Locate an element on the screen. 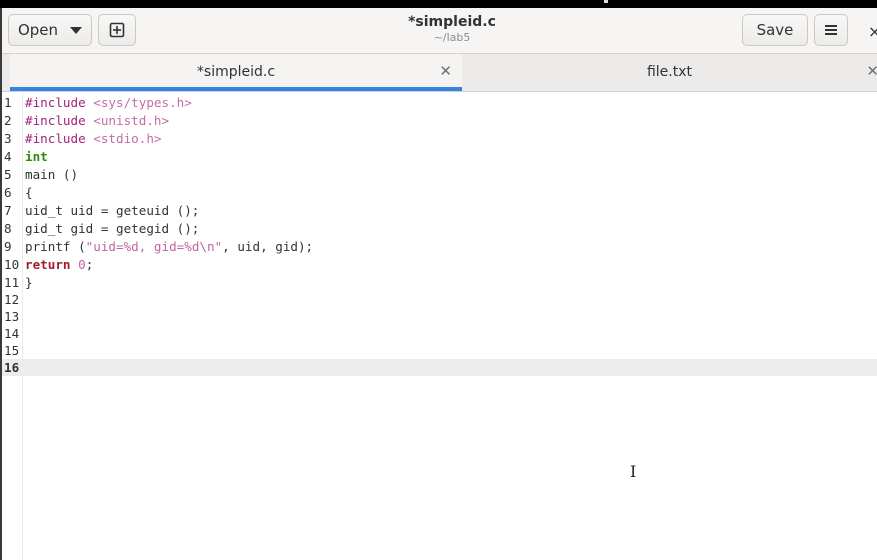 This screenshot has width=877, height=560. code-line: 15 is located at coordinates (439, 350).